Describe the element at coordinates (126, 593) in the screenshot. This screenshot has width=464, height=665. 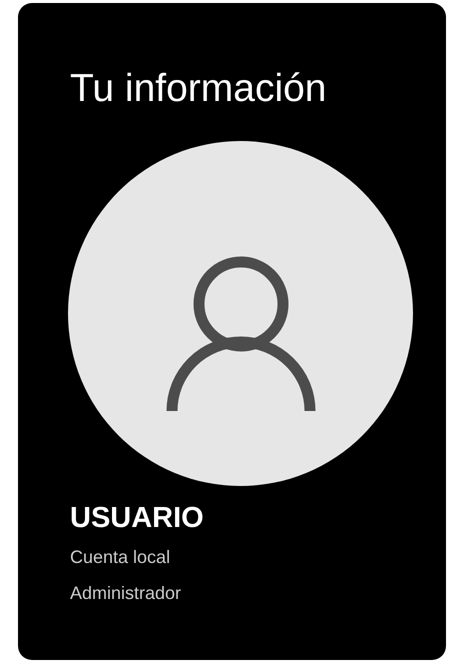
I see `account-role: Administrador` at that location.